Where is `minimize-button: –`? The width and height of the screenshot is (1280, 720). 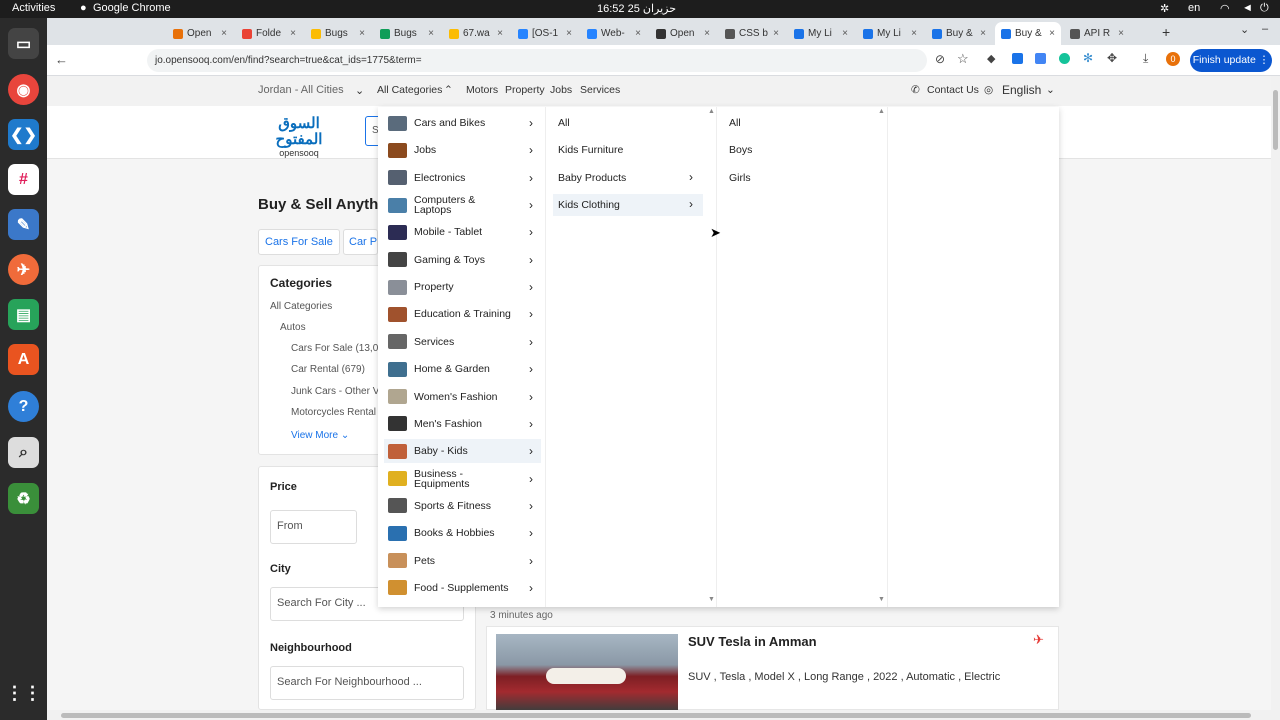
minimize-button: – is located at coordinates (1265, 29).